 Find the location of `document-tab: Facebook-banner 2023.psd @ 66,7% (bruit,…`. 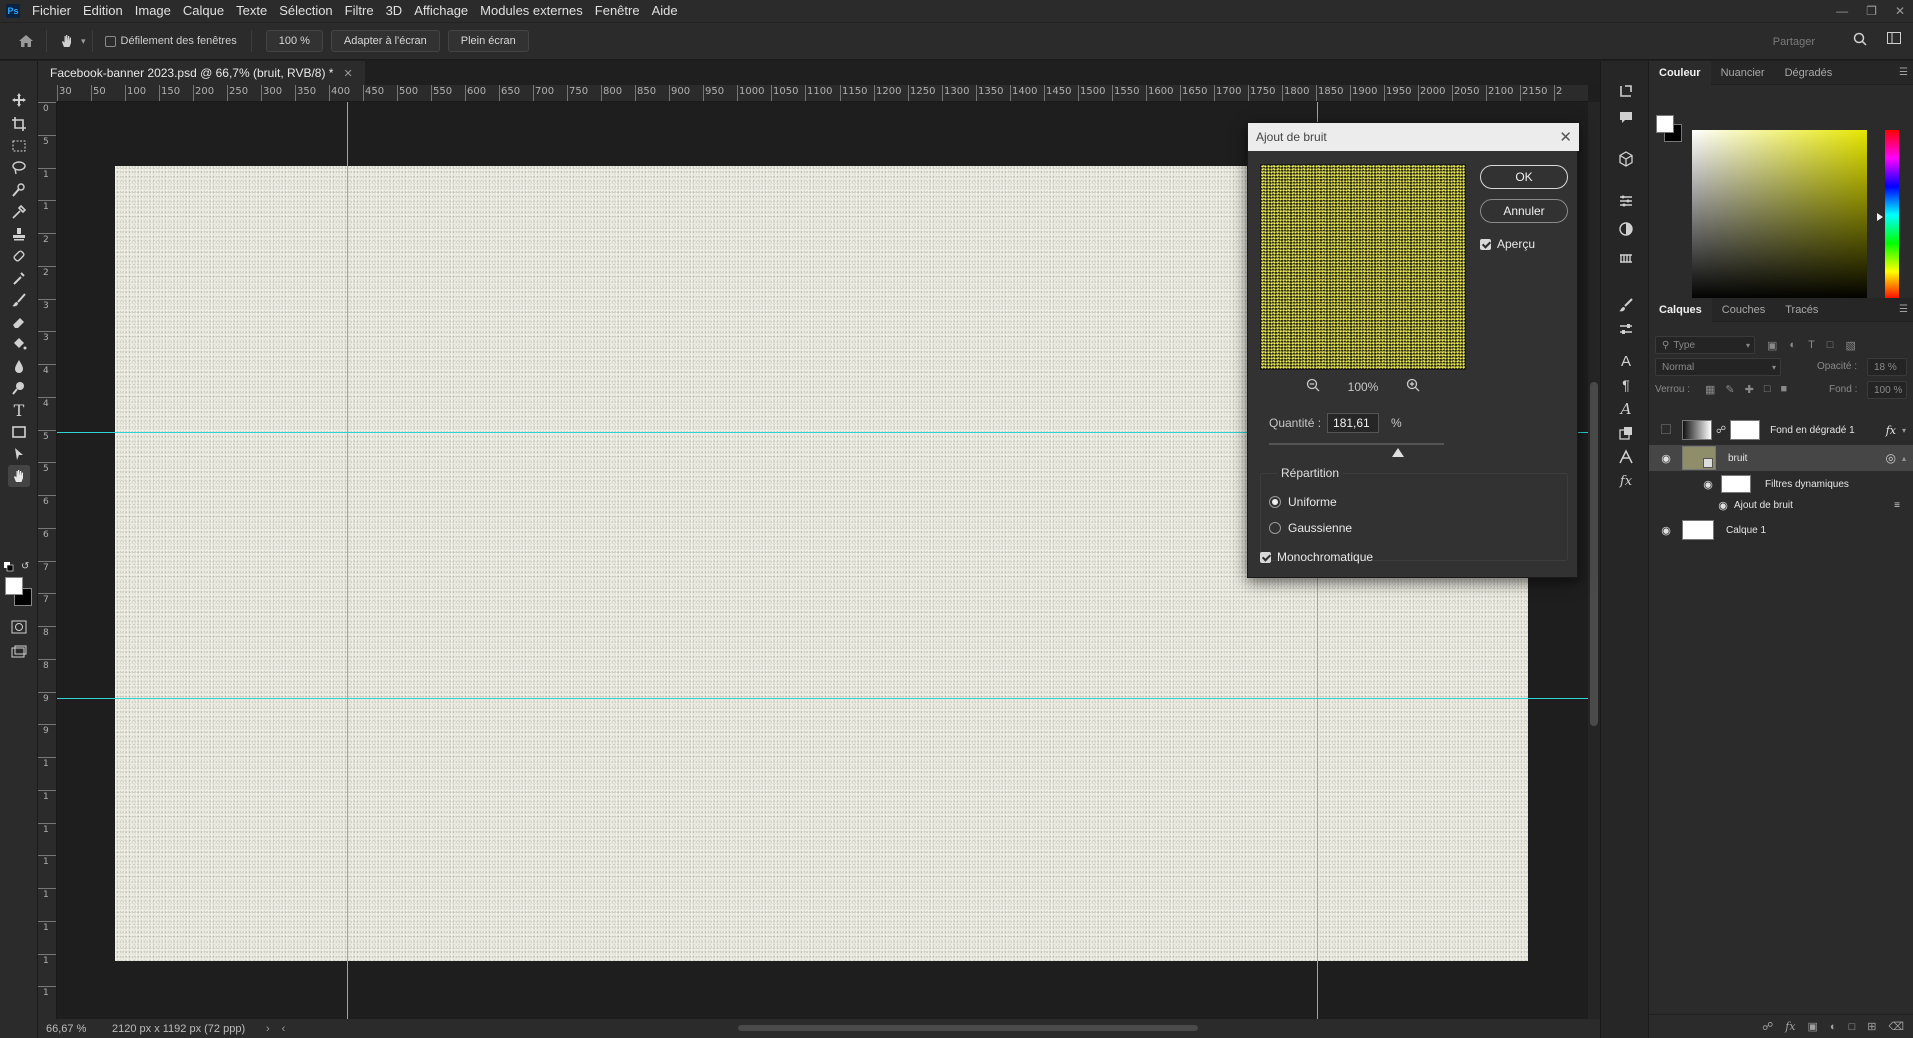

document-tab: Facebook-banner 2023.psd @ 66,7% (bruit,… is located at coordinates (201, 73).